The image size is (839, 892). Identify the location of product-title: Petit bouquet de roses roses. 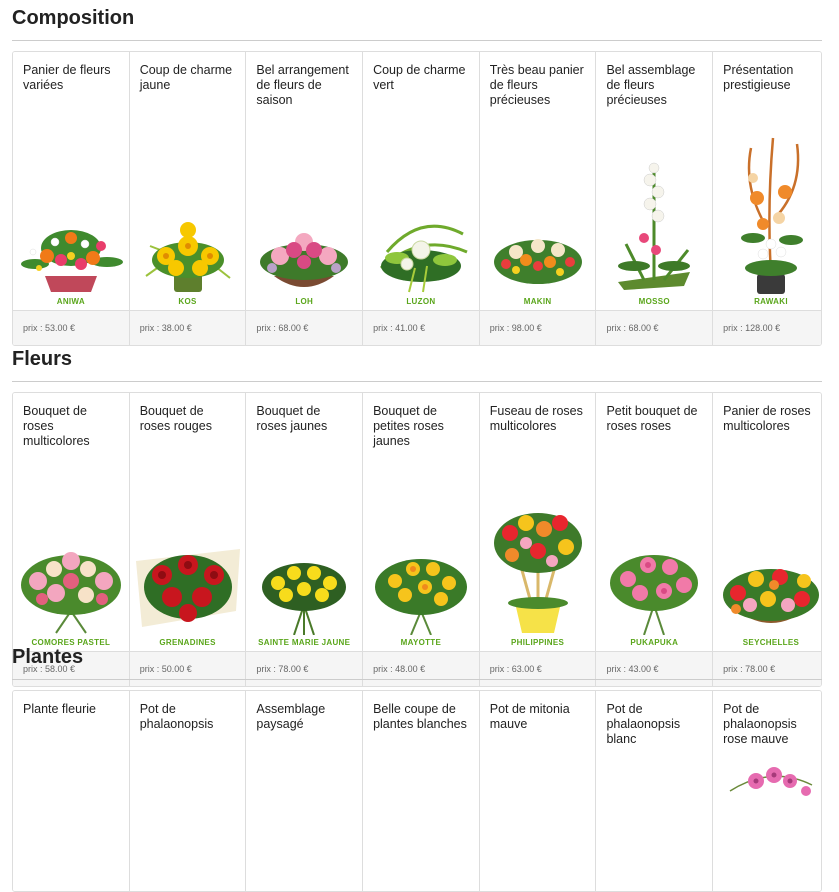
(654, 428).